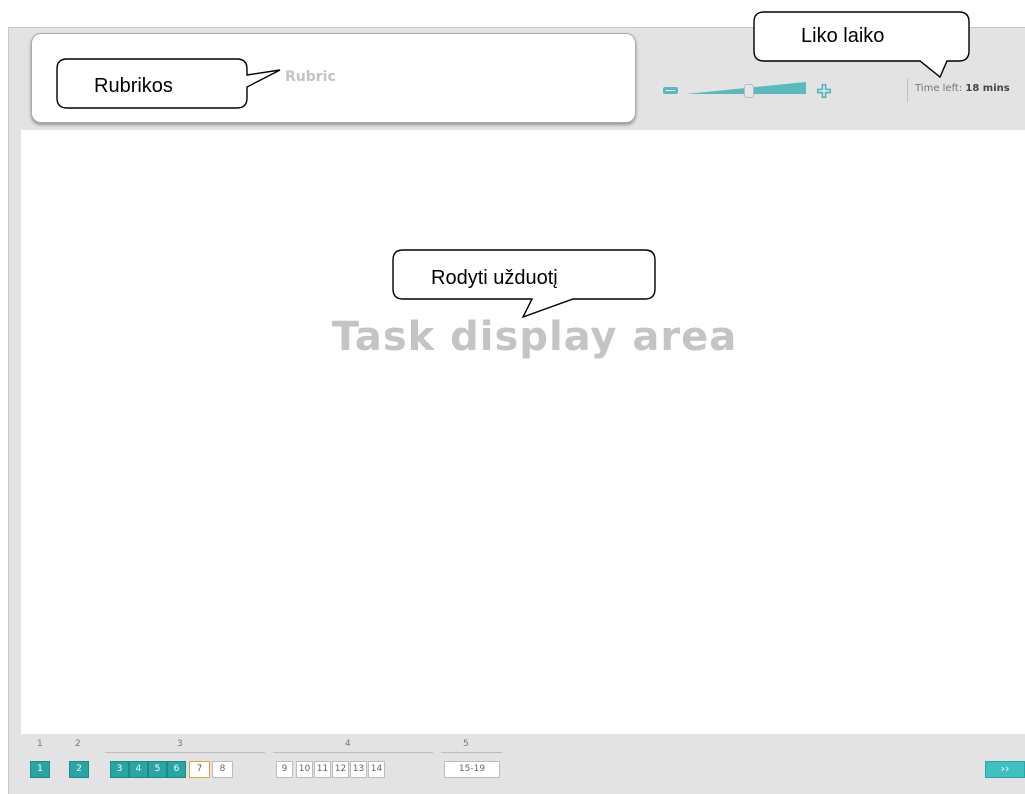 This screenshot has height=794, width=1025. Describe the element at coordinates (494, 278) in the screenshot. I see `callout-task-text: Rodyti užduotį` at that location.